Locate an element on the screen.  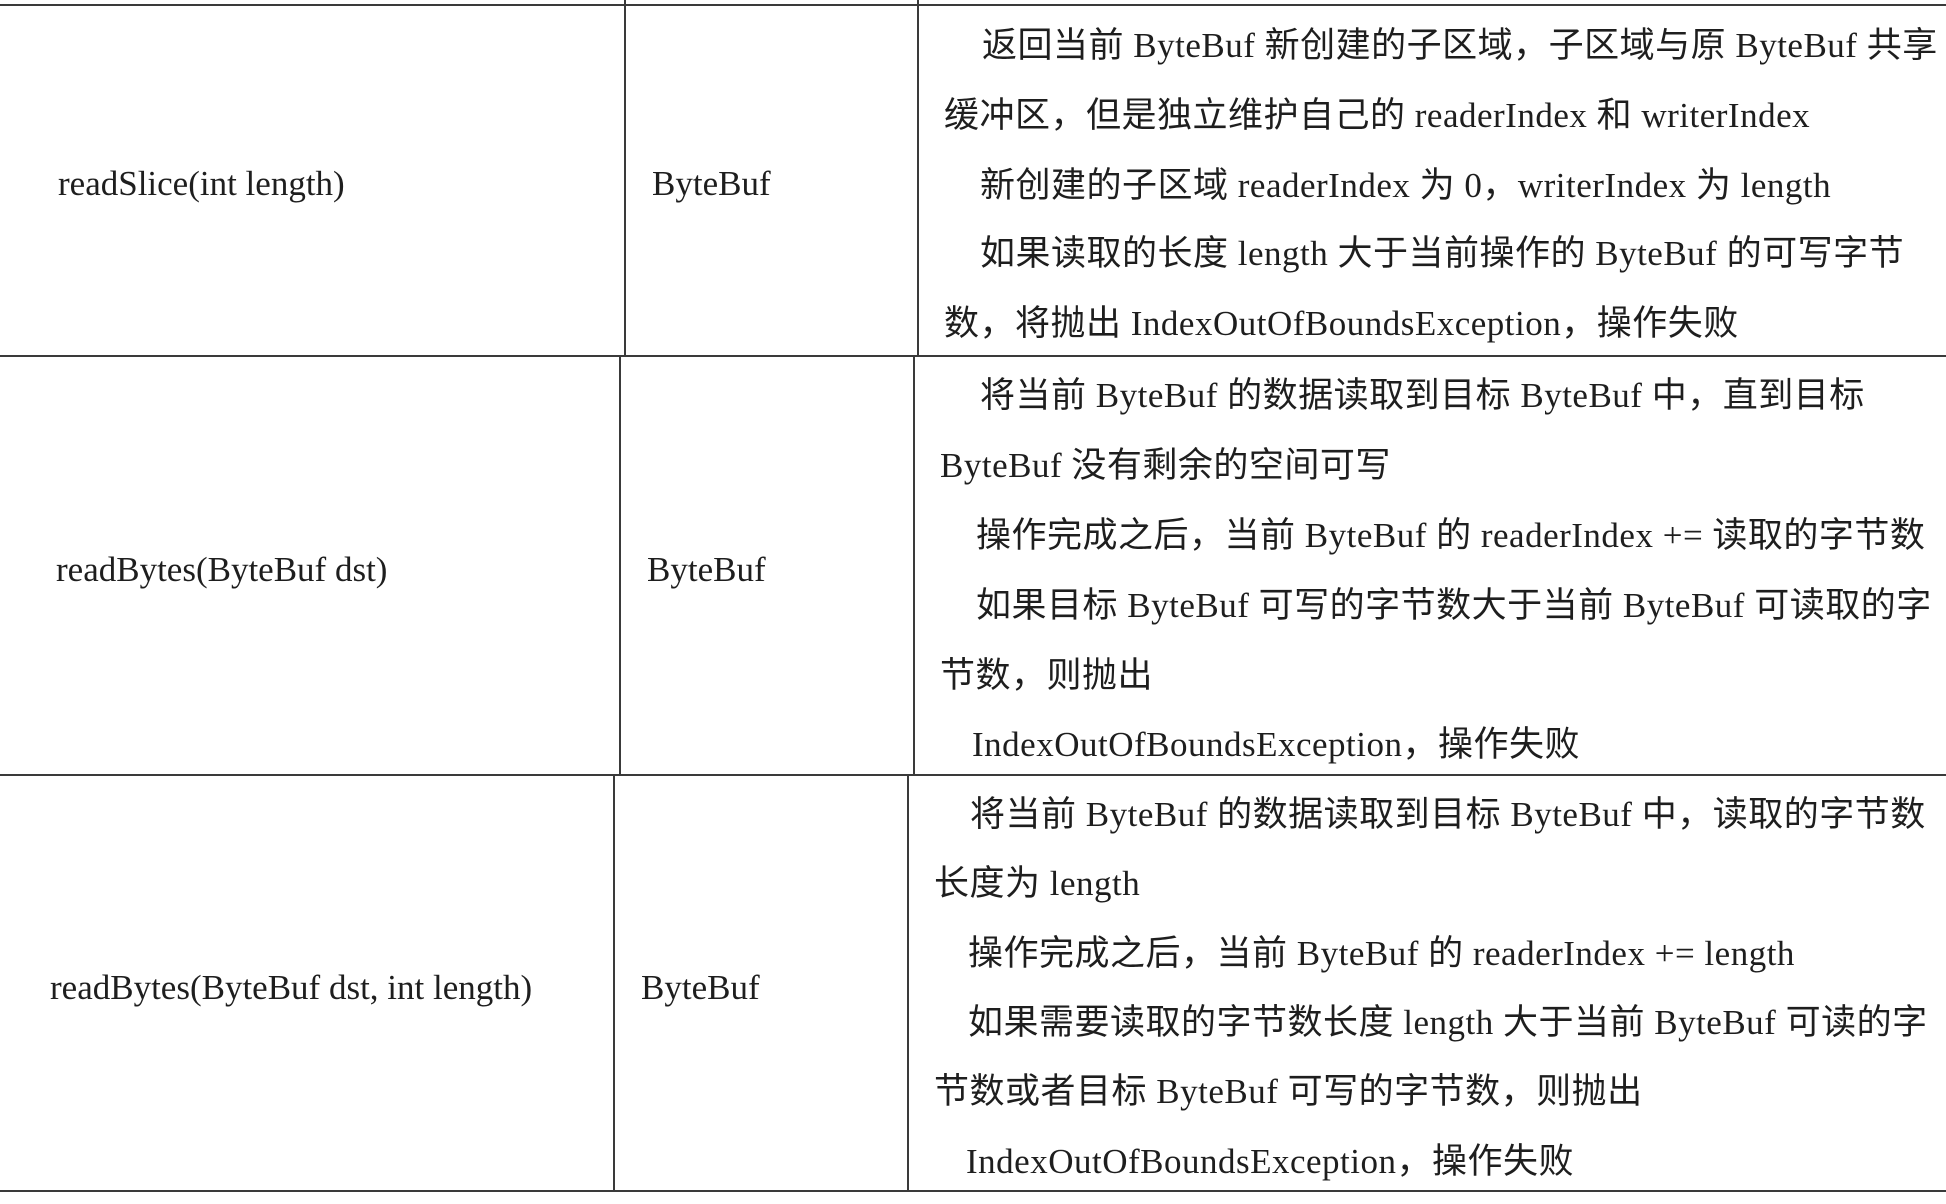
description-line: 返回当前 ByteBuf 新创建的子区域，子区域与原 ByteBuf 共享 is located at coordinates (1460, 45).